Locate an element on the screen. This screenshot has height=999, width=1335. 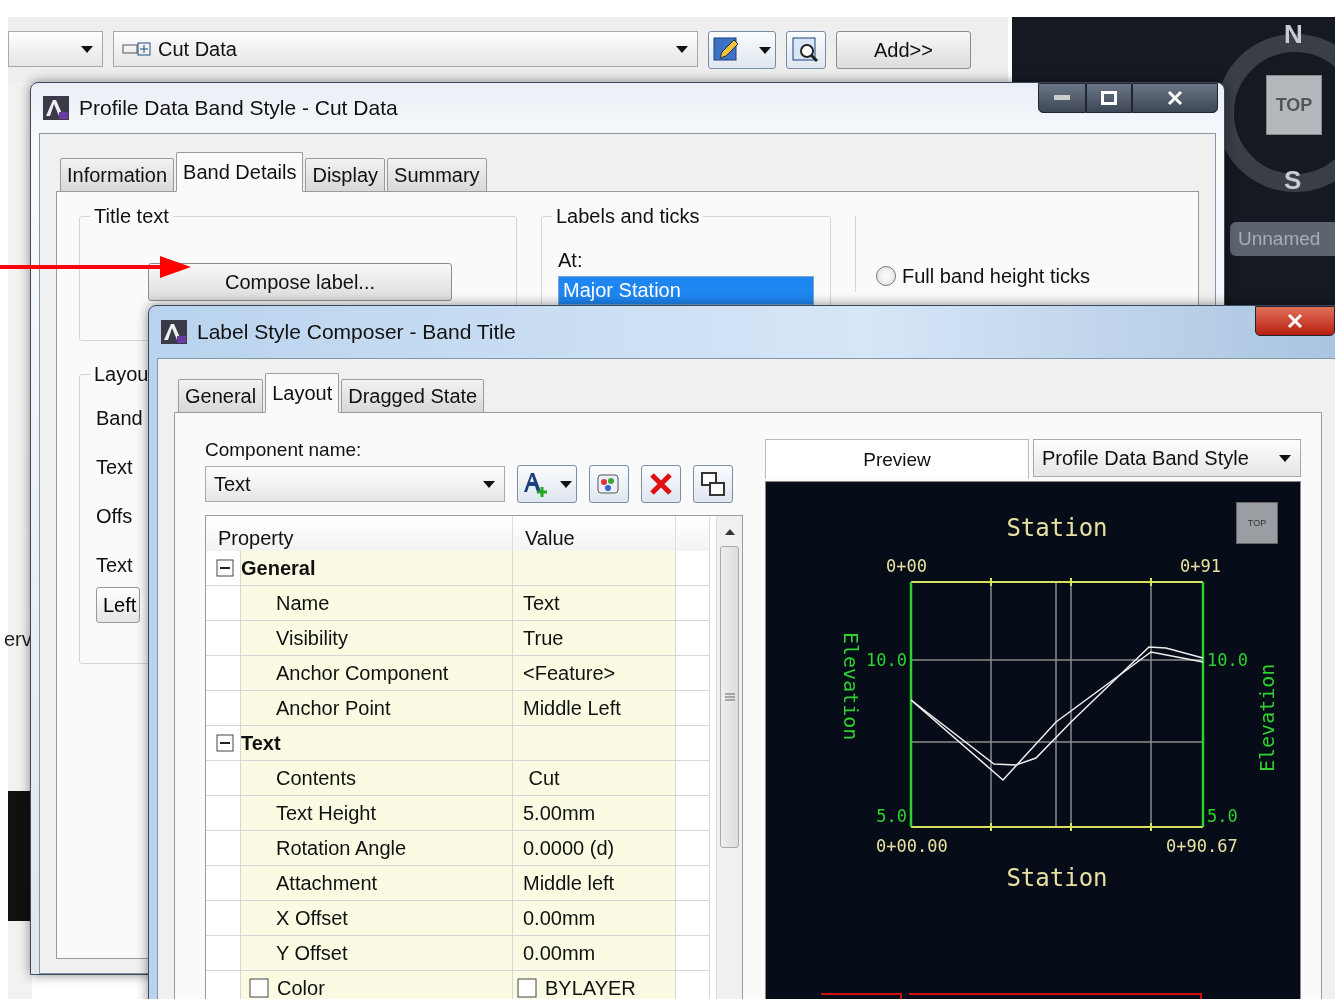
tab: Band Details is located at coordinates (240, 172).